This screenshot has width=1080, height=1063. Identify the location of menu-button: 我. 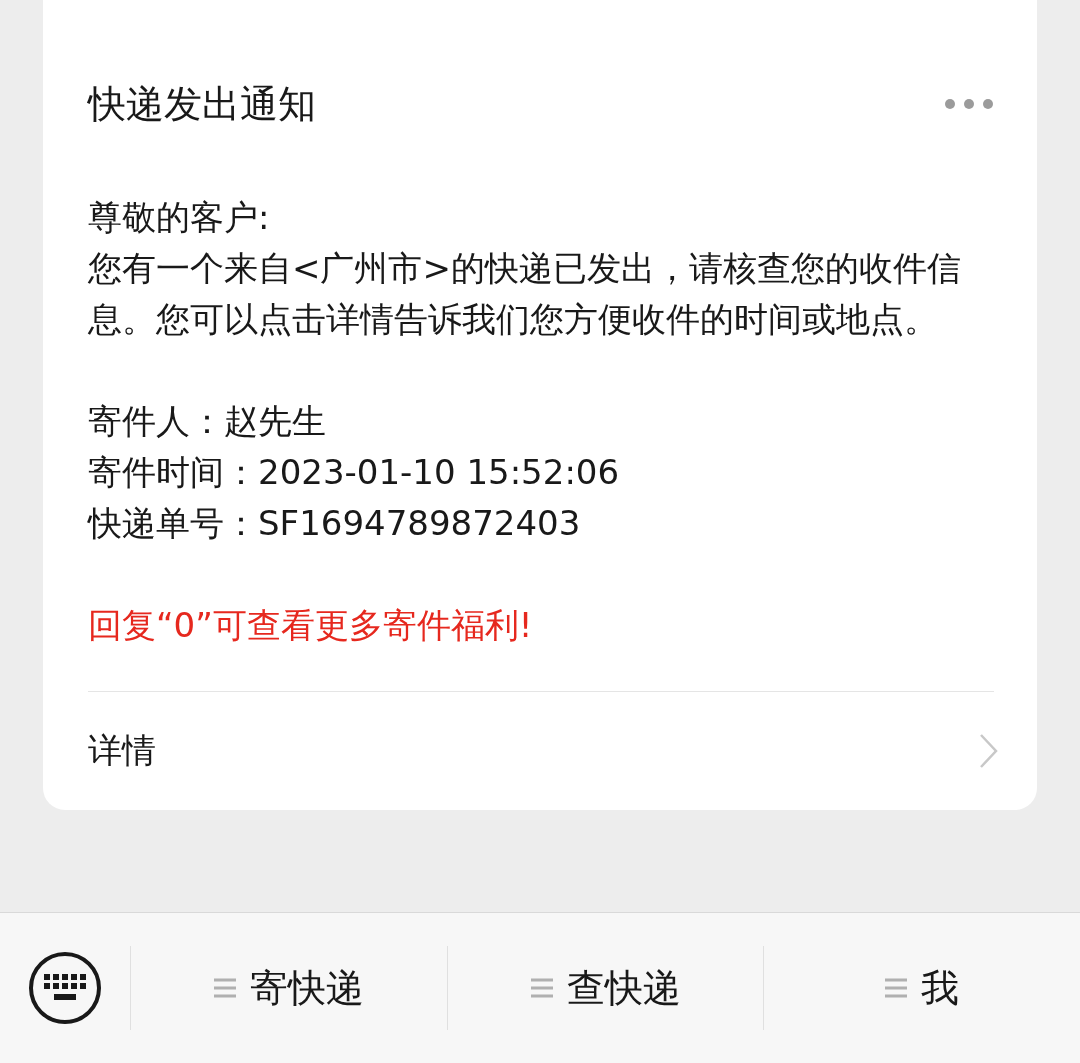
(922, 988).